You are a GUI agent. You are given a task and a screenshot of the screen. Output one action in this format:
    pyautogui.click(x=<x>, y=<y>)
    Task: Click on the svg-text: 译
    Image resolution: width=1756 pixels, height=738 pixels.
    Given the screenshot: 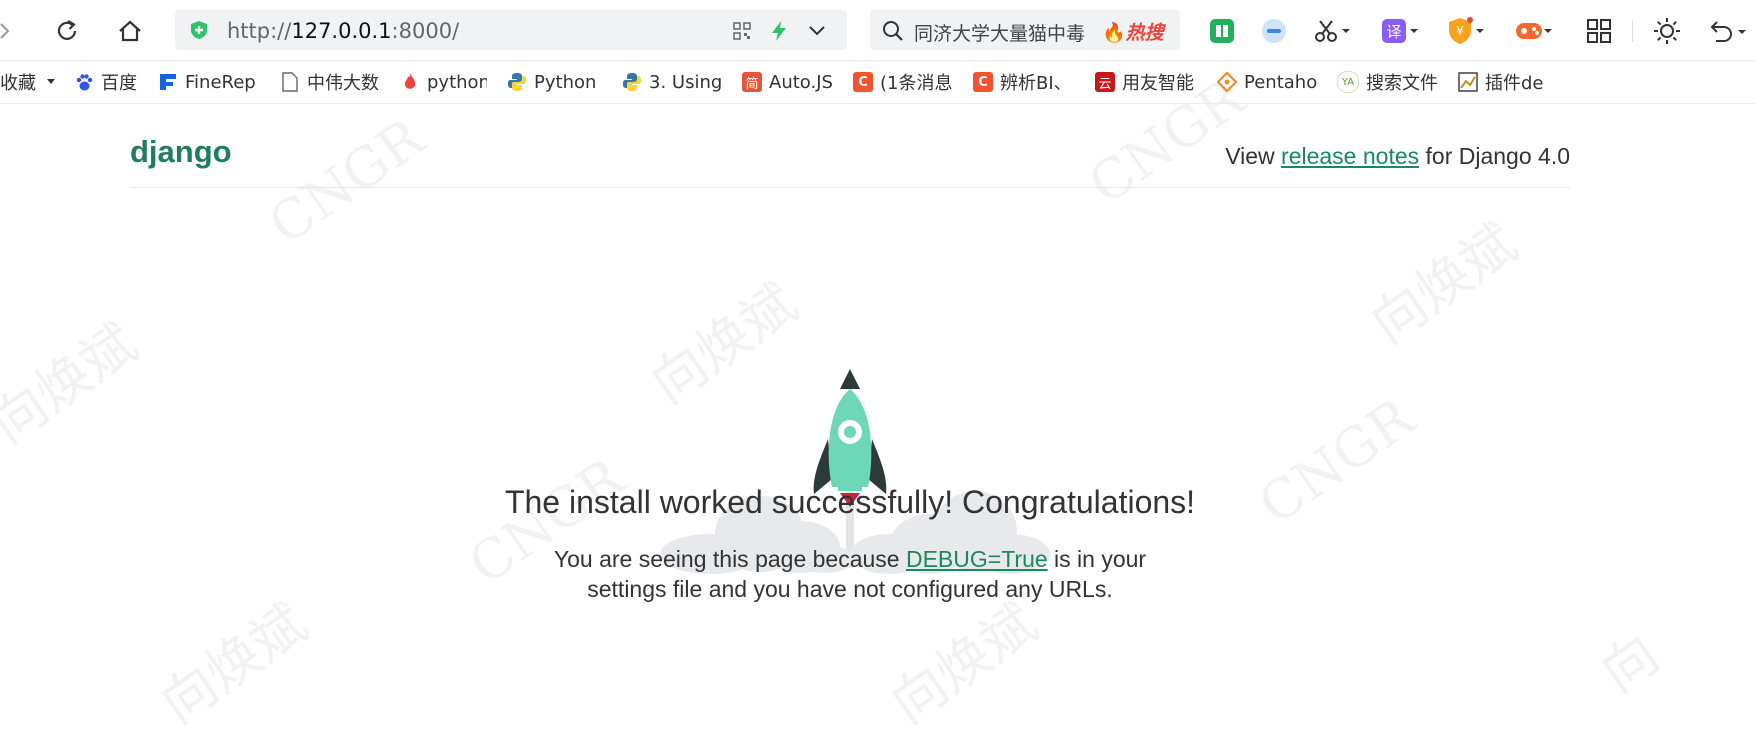 What is the action you would take?
    pyautogui.click(x=1393, y=32)
    